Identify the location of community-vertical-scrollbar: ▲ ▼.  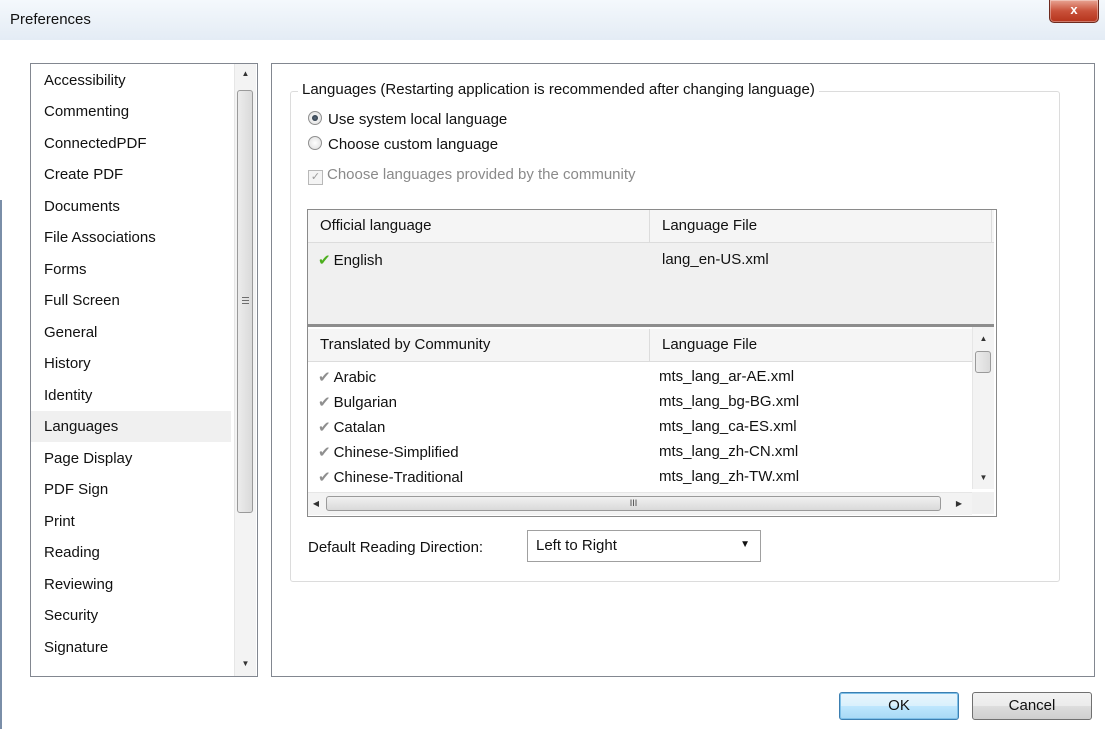
(983, 408).